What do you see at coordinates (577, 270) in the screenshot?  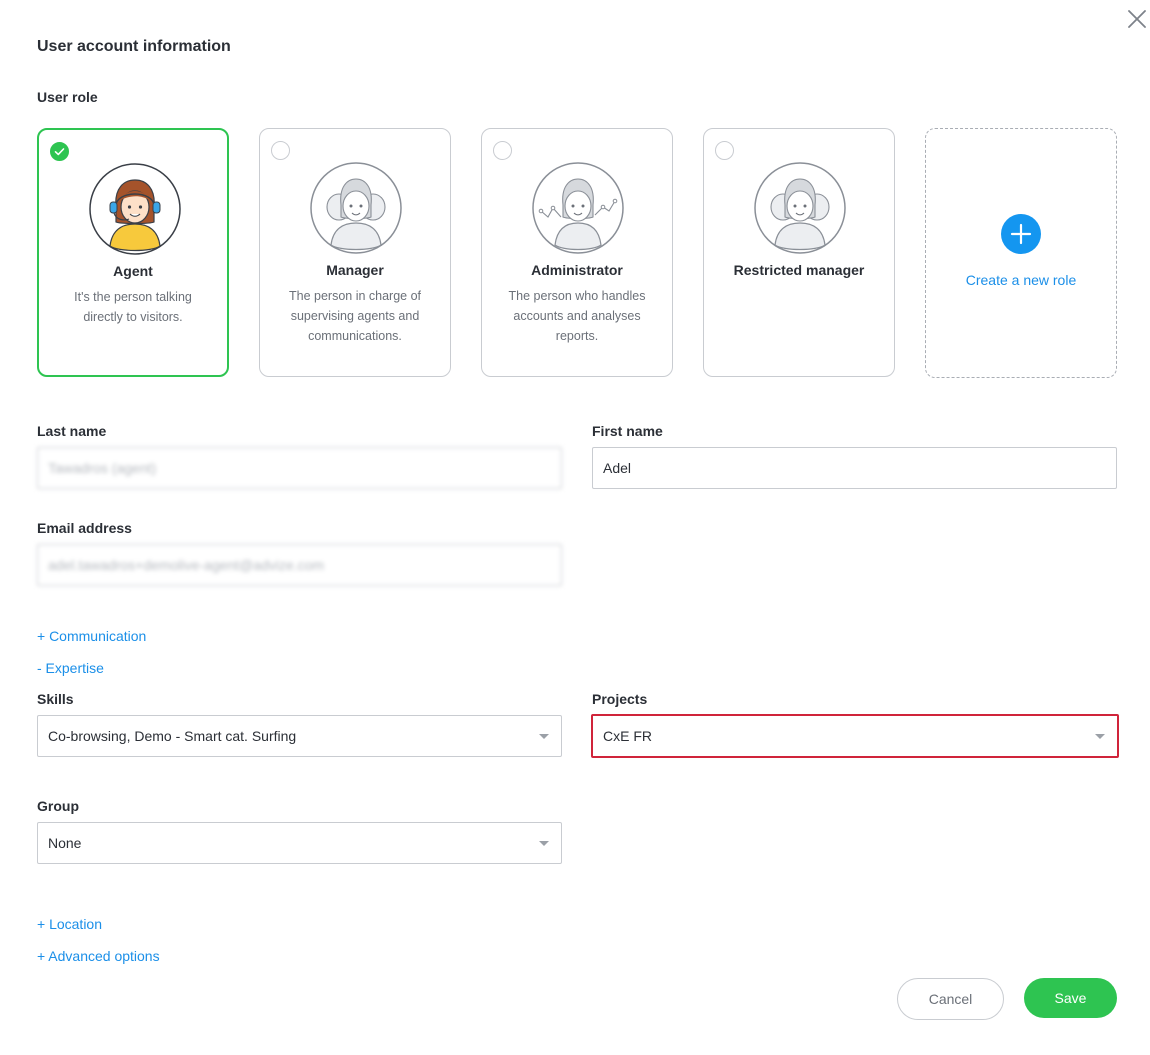 I see `role-name: Administrator` at bounding box center [577, 270].